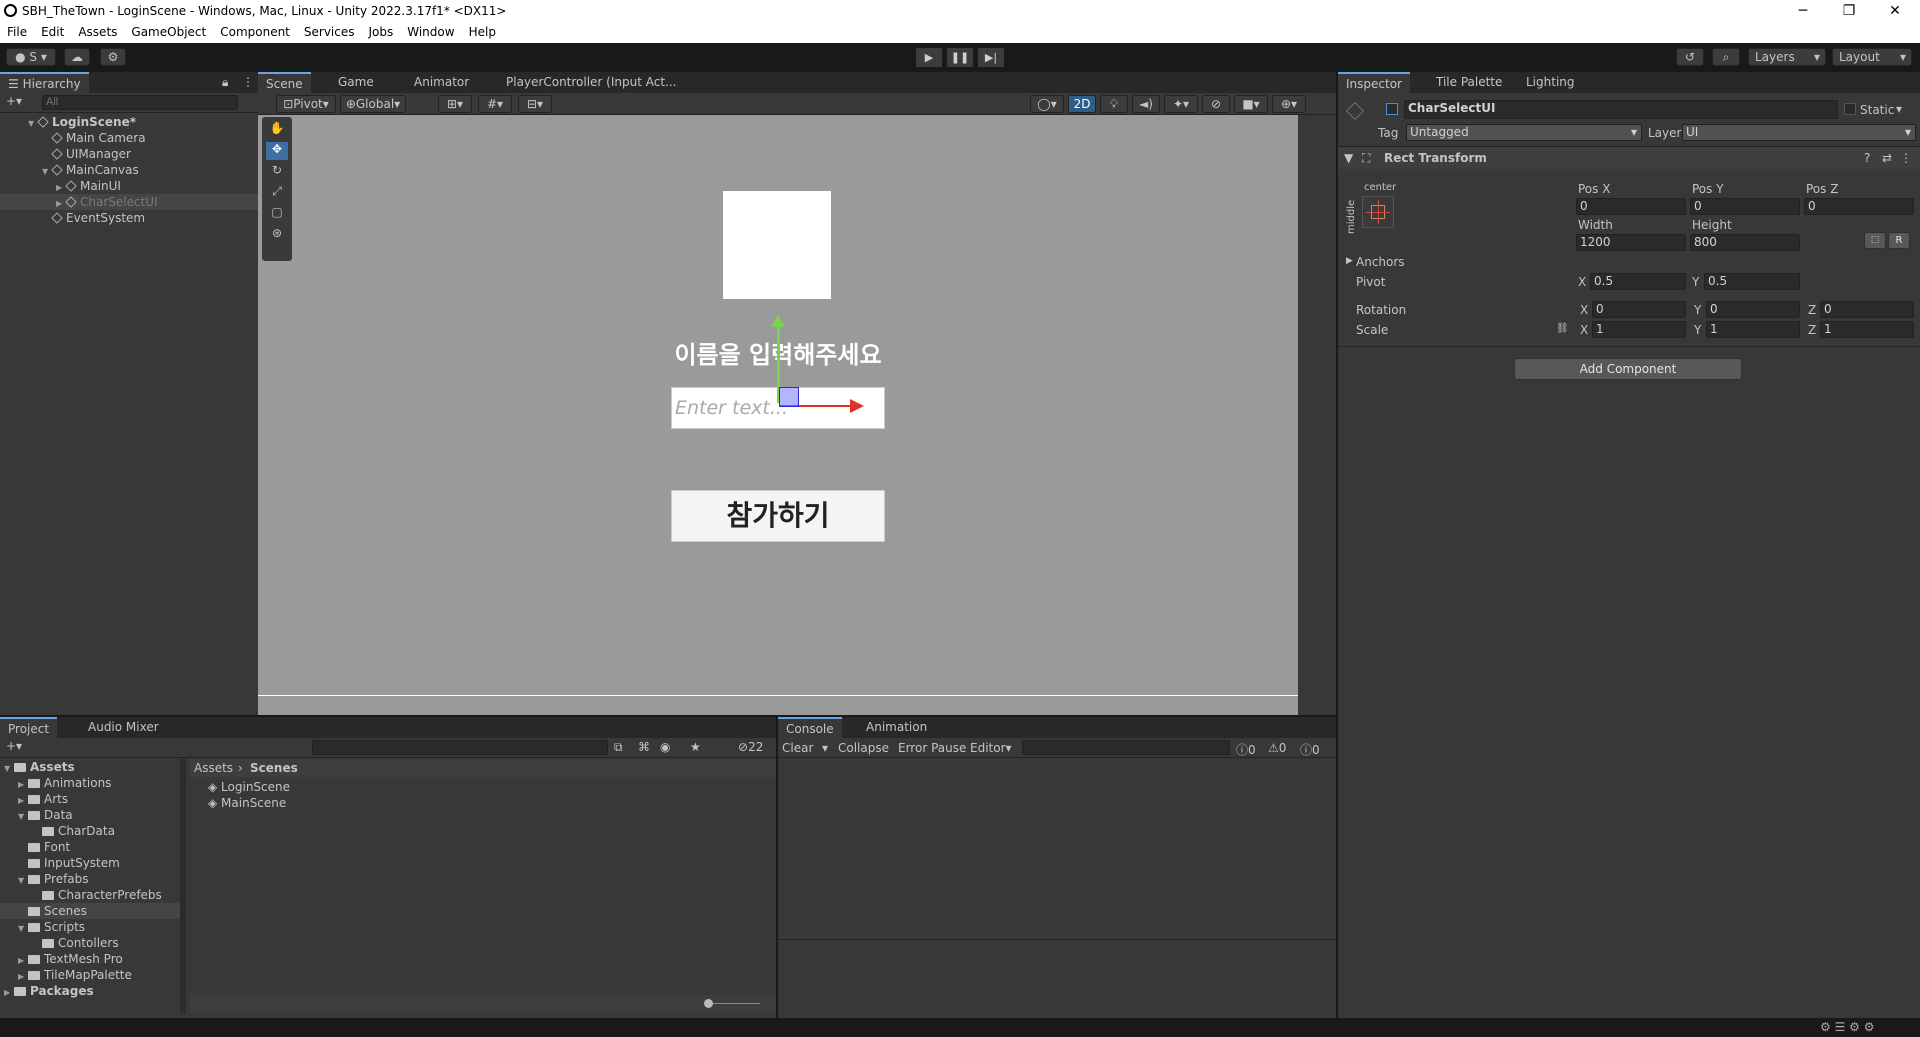  What do you see at coordinates (90, 879) in the screenshot?
I see `project-folder: ▼ Prefabs` at bounding box center [90, 879].